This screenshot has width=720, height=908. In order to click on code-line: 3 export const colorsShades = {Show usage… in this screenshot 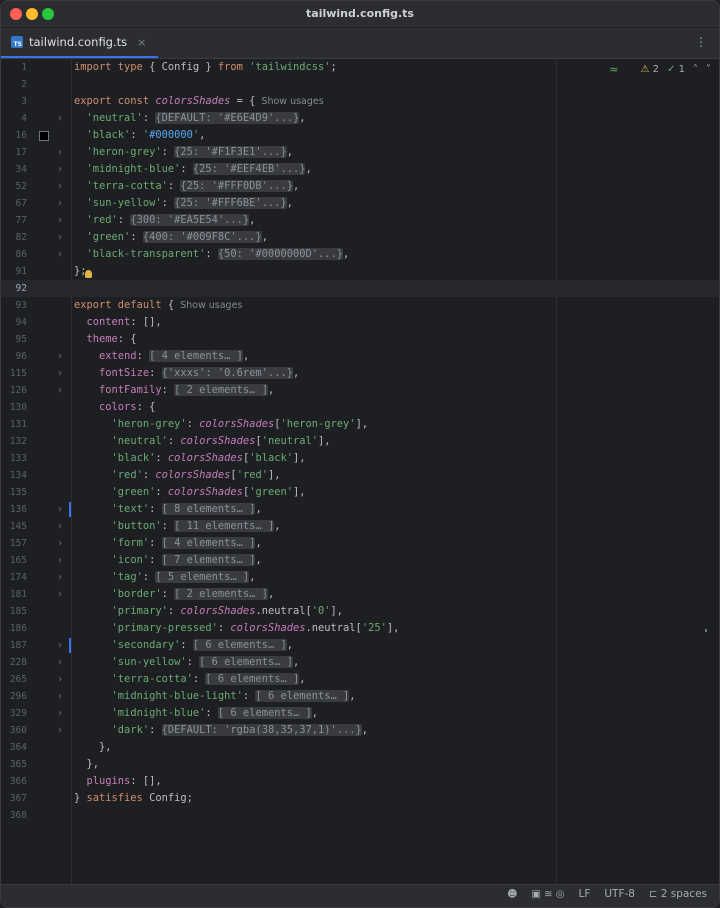, I will do `click(360, 101)`.